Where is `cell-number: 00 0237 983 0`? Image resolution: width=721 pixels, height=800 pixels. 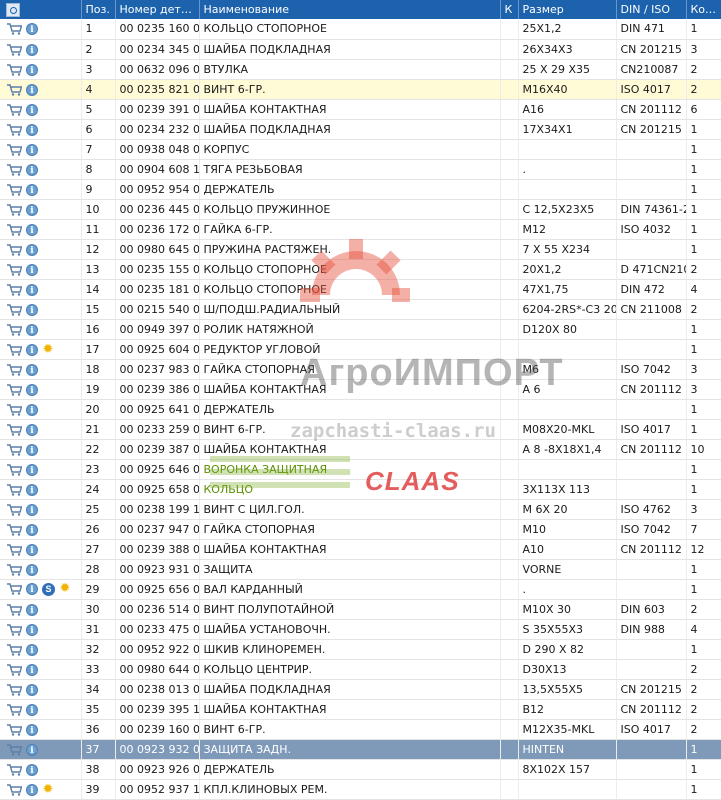
cell-number: 00 0237 983 0 is located at coordinates (157, 369).